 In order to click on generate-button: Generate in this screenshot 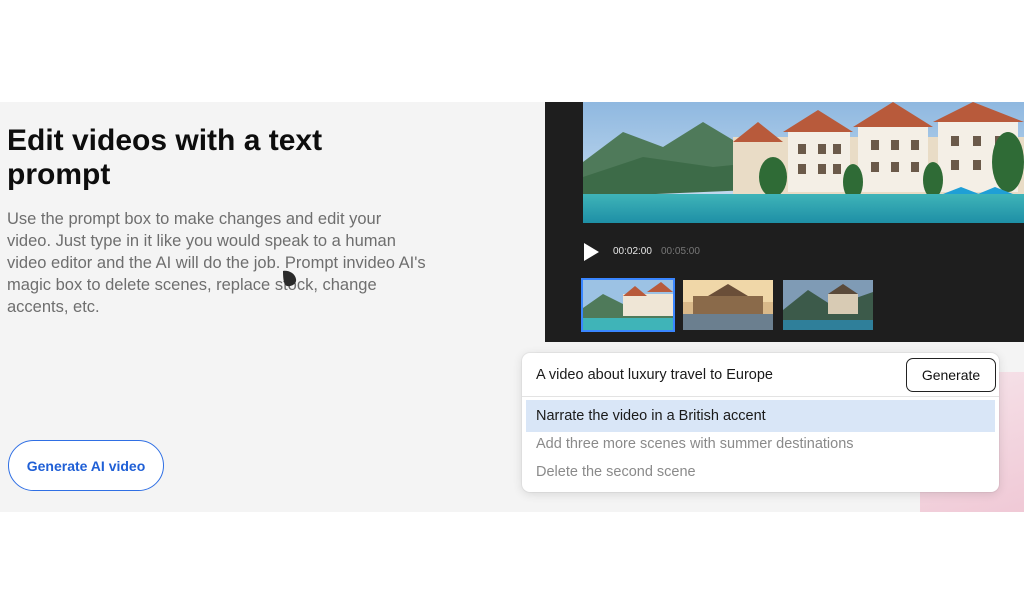, I will do `click(951, 375)`.